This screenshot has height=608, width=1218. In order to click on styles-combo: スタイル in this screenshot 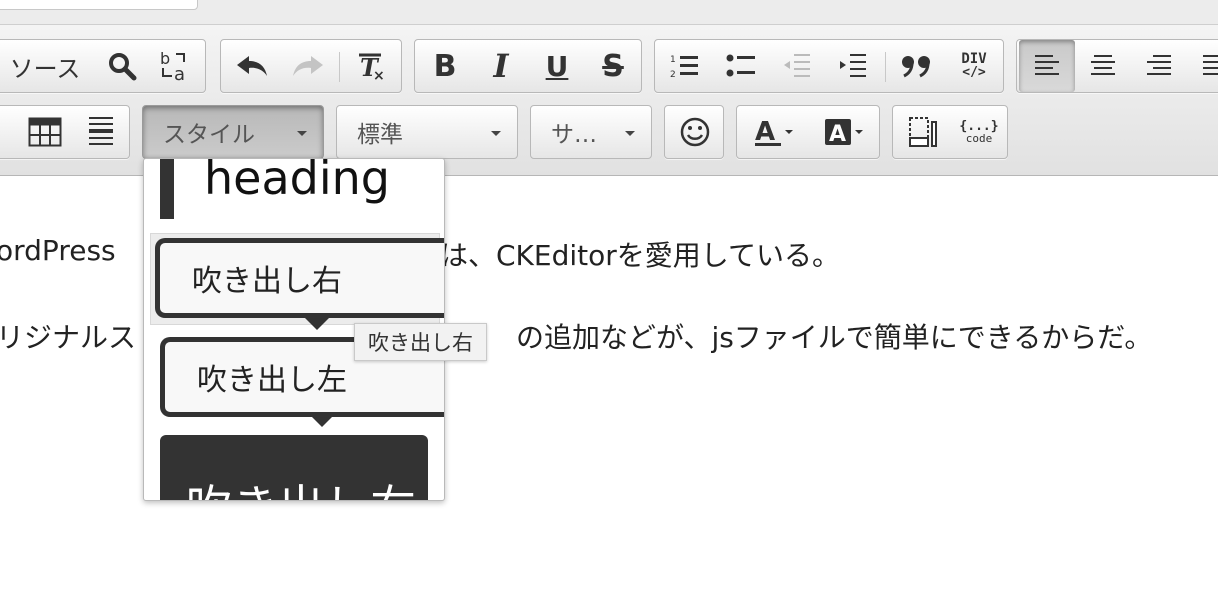, I will do `click(233, 132)`.